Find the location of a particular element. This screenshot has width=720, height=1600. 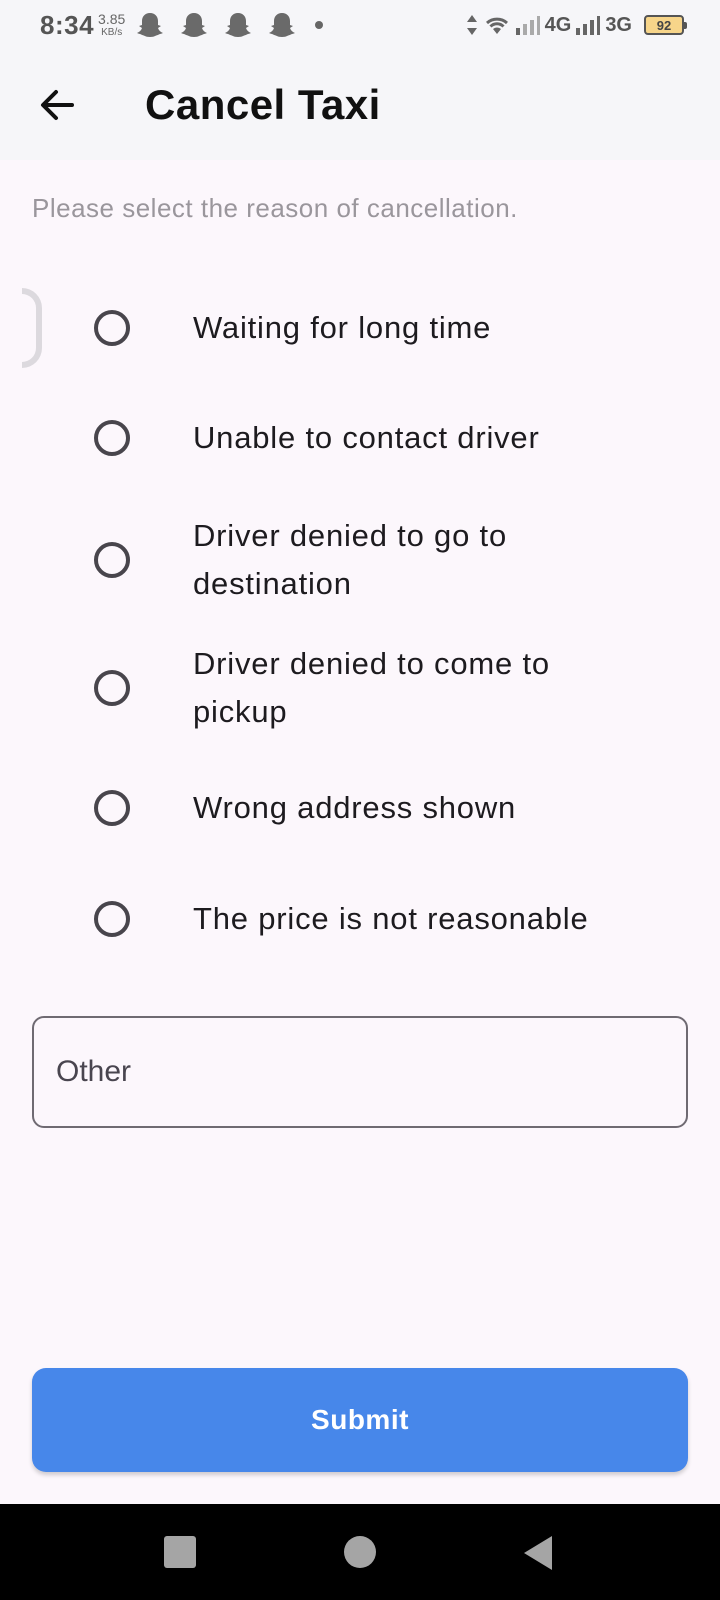

battery-level: 92 is located at coordinates (664, 25).